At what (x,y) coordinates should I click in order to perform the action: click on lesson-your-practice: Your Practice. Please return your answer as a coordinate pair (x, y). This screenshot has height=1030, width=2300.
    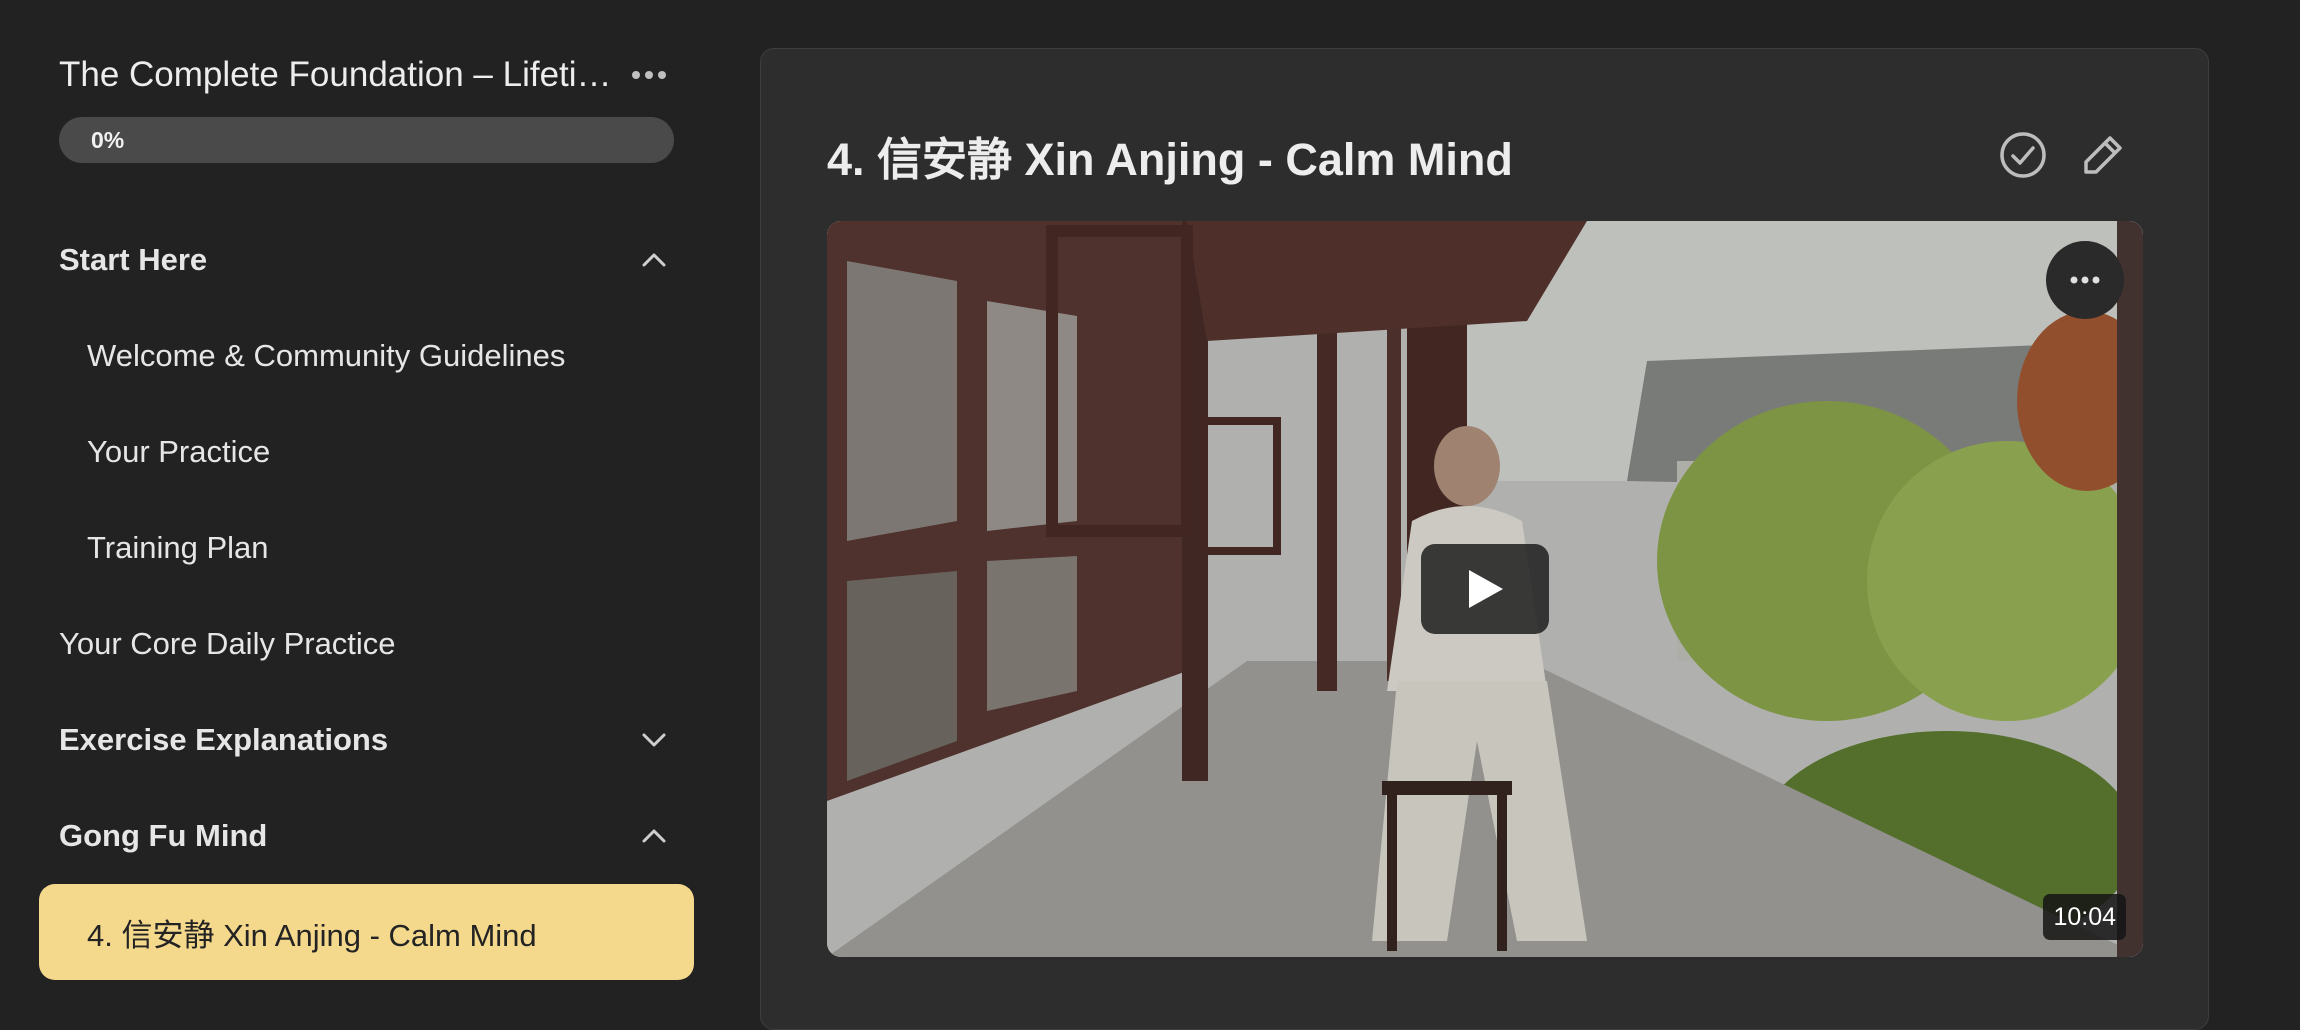
    Looking at the image, I should click on (380, 452).